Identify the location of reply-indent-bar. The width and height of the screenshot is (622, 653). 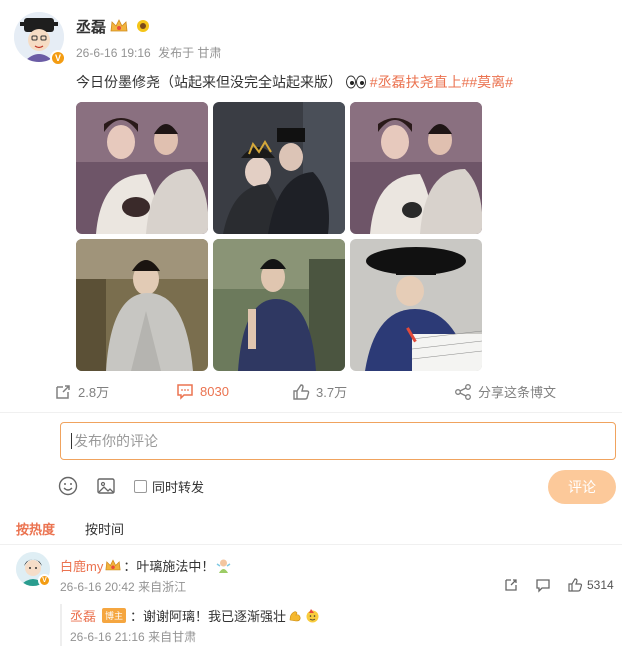
(61, 625).